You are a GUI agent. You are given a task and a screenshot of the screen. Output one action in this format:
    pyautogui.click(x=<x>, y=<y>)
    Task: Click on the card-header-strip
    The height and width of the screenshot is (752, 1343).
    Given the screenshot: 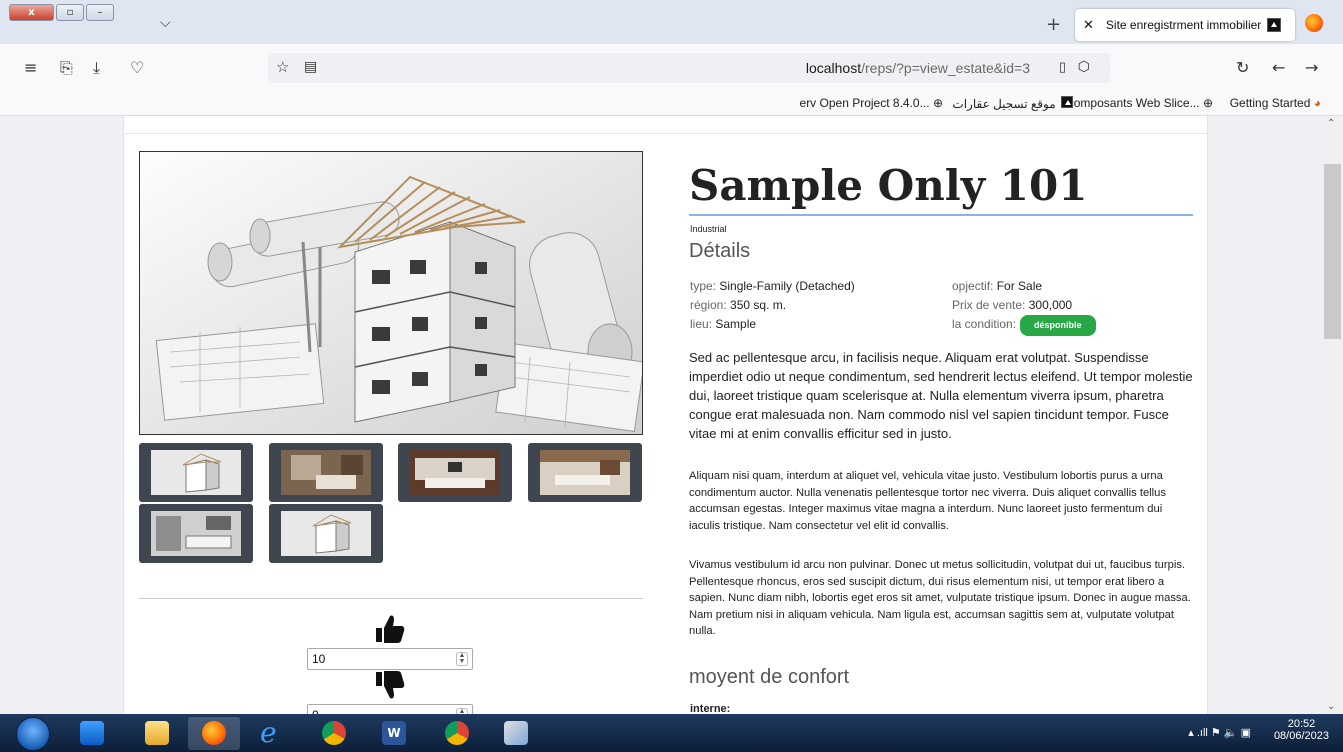 What is the action you would take?
    pyautogui.click(x=665, y=125)
    